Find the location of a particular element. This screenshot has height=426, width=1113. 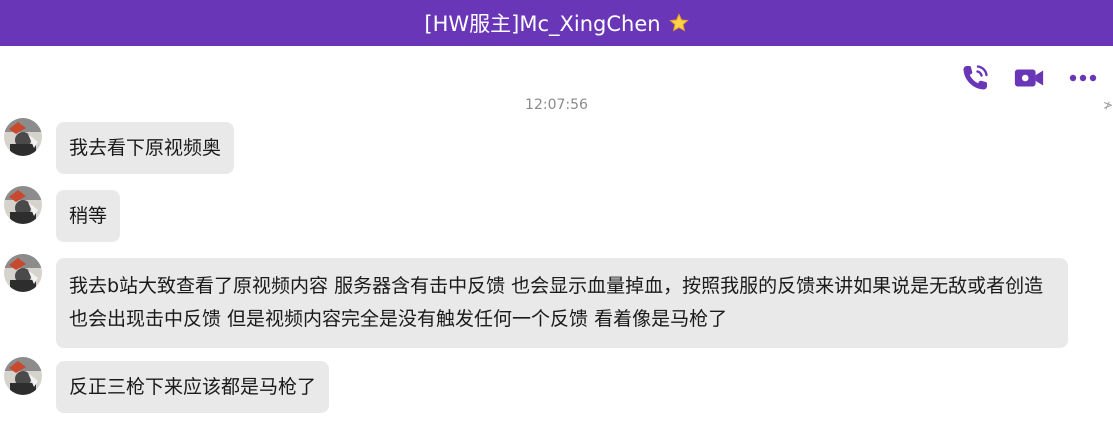

message-timestamp: 12:07:56 is located at coordinates (556, 105).